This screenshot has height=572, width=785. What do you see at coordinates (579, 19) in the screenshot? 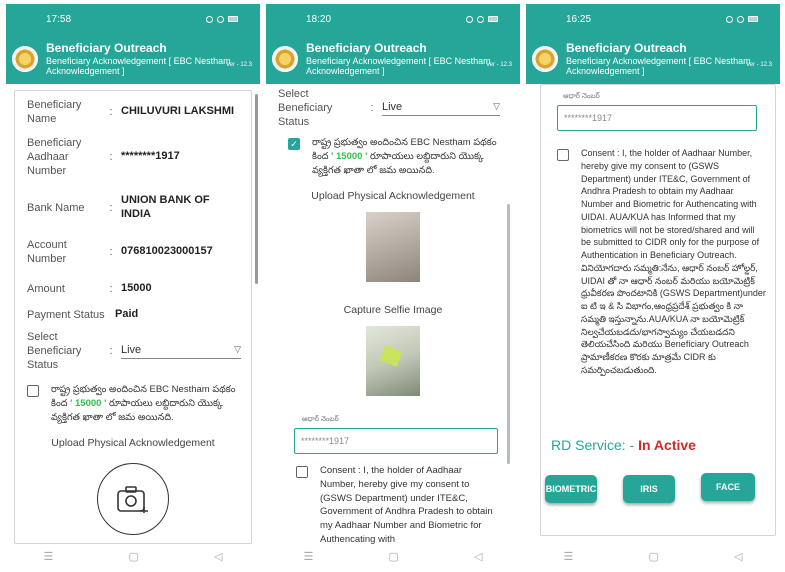
I see `status-time: 16:25` at bounding box center [579, 19].